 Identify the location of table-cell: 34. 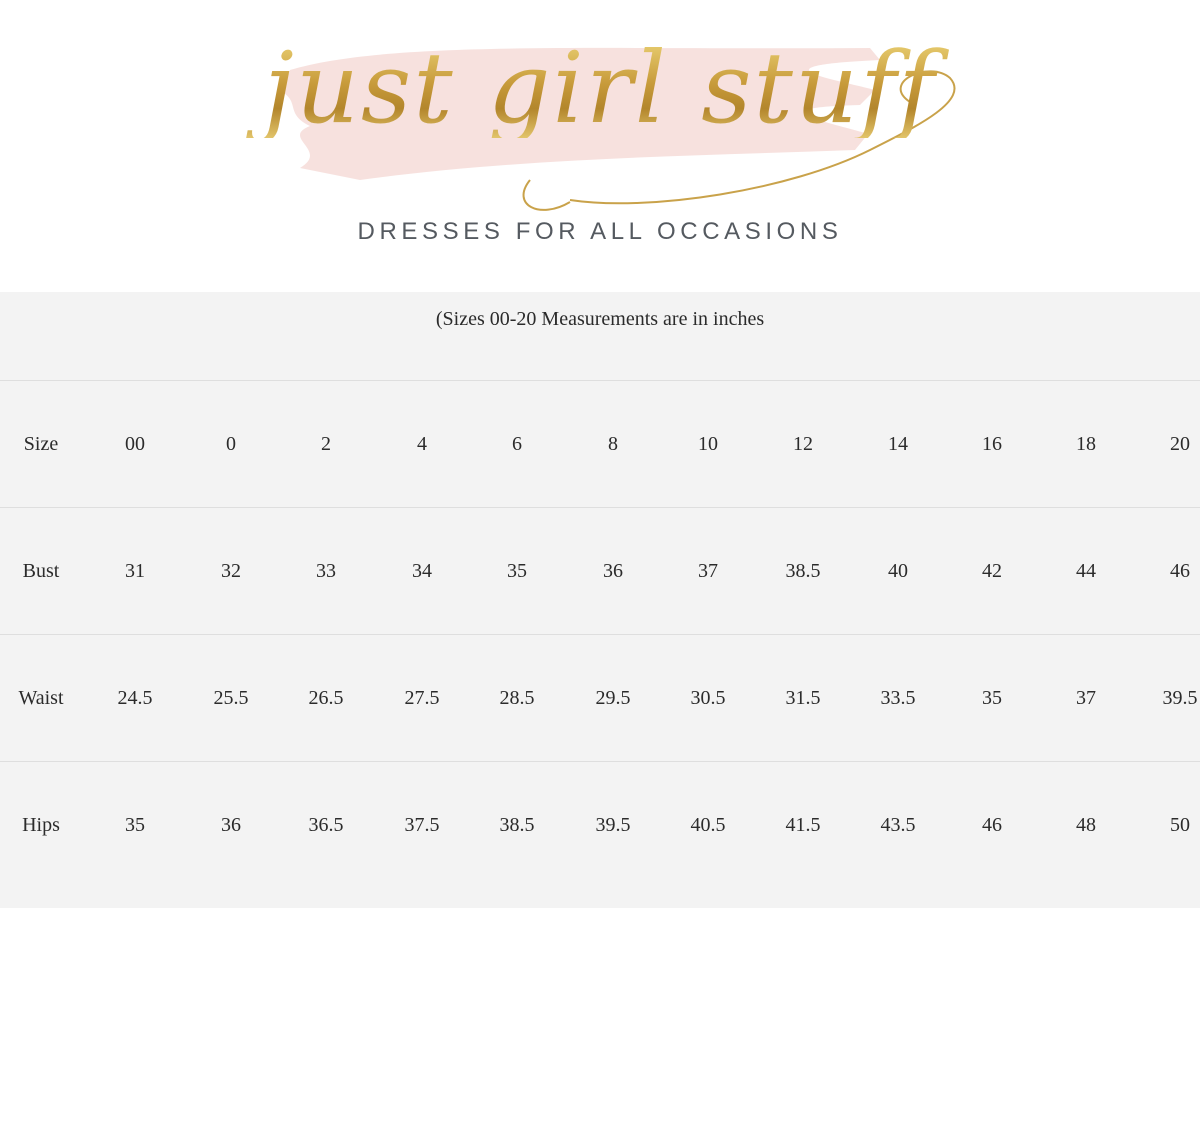
(422, 571).